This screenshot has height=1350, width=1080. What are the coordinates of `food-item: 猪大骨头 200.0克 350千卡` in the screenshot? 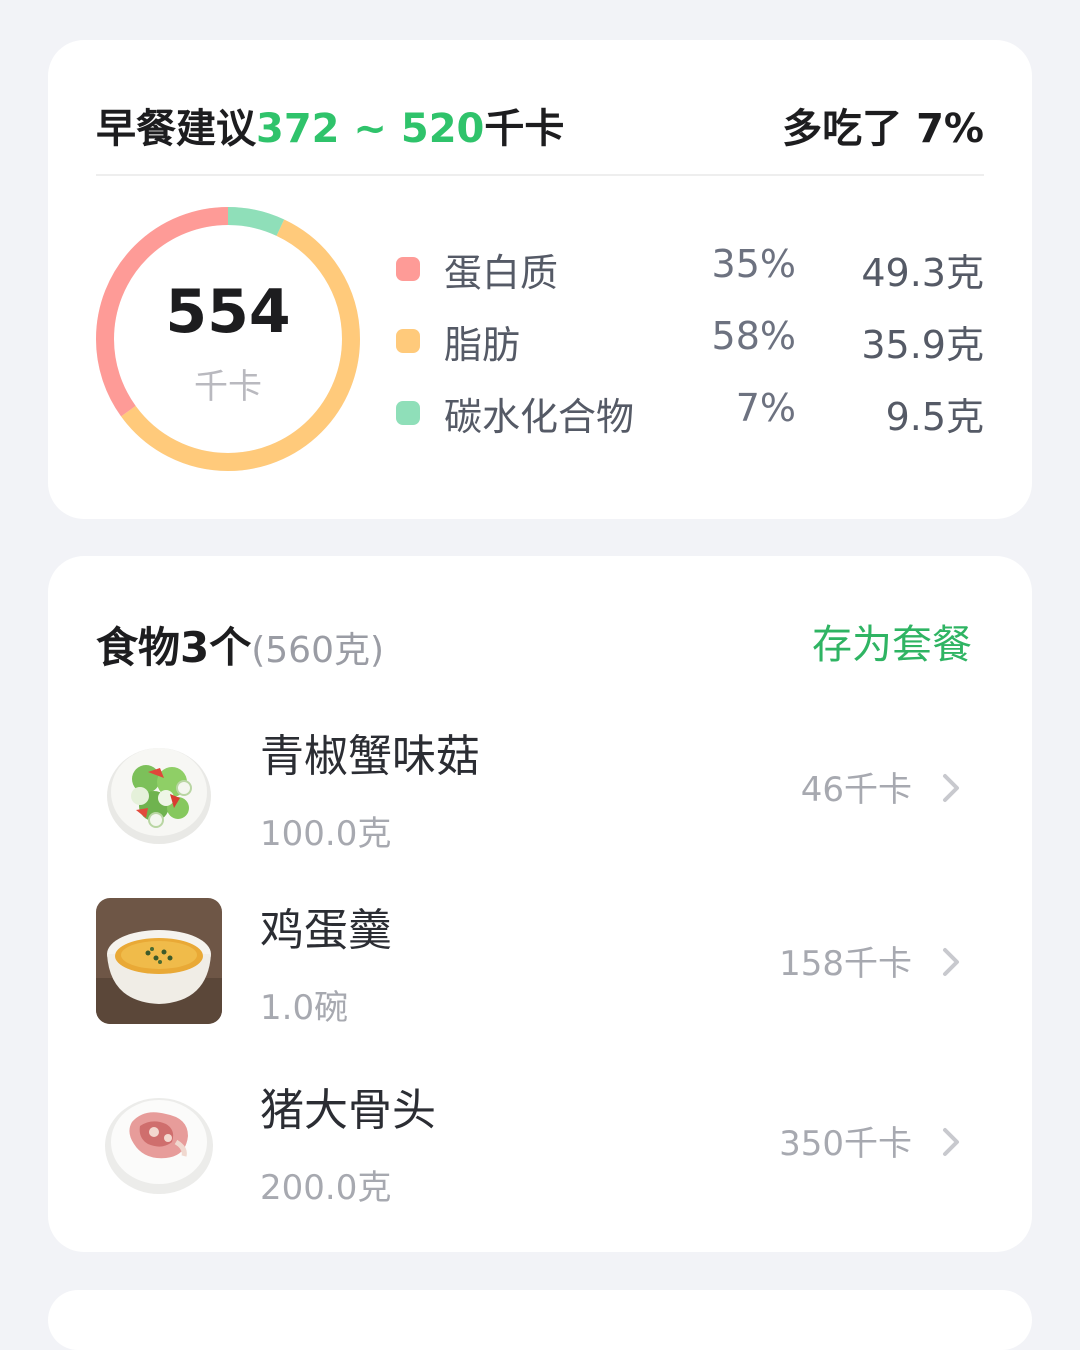 It's located at (540, 1153).